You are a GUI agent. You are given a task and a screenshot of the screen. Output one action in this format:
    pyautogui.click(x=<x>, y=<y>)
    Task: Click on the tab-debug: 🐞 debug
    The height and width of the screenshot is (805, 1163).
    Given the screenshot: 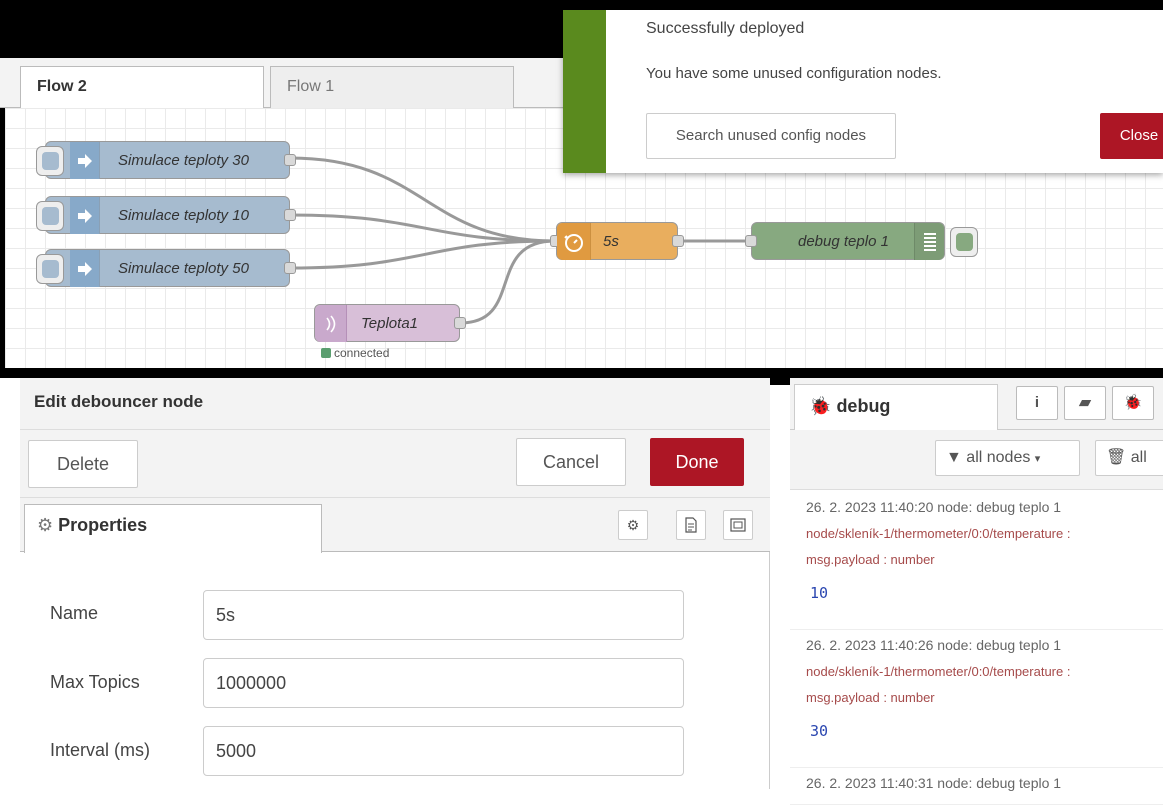 What is the action you would take?
    pyautogui.click(x=896, y=407)
    